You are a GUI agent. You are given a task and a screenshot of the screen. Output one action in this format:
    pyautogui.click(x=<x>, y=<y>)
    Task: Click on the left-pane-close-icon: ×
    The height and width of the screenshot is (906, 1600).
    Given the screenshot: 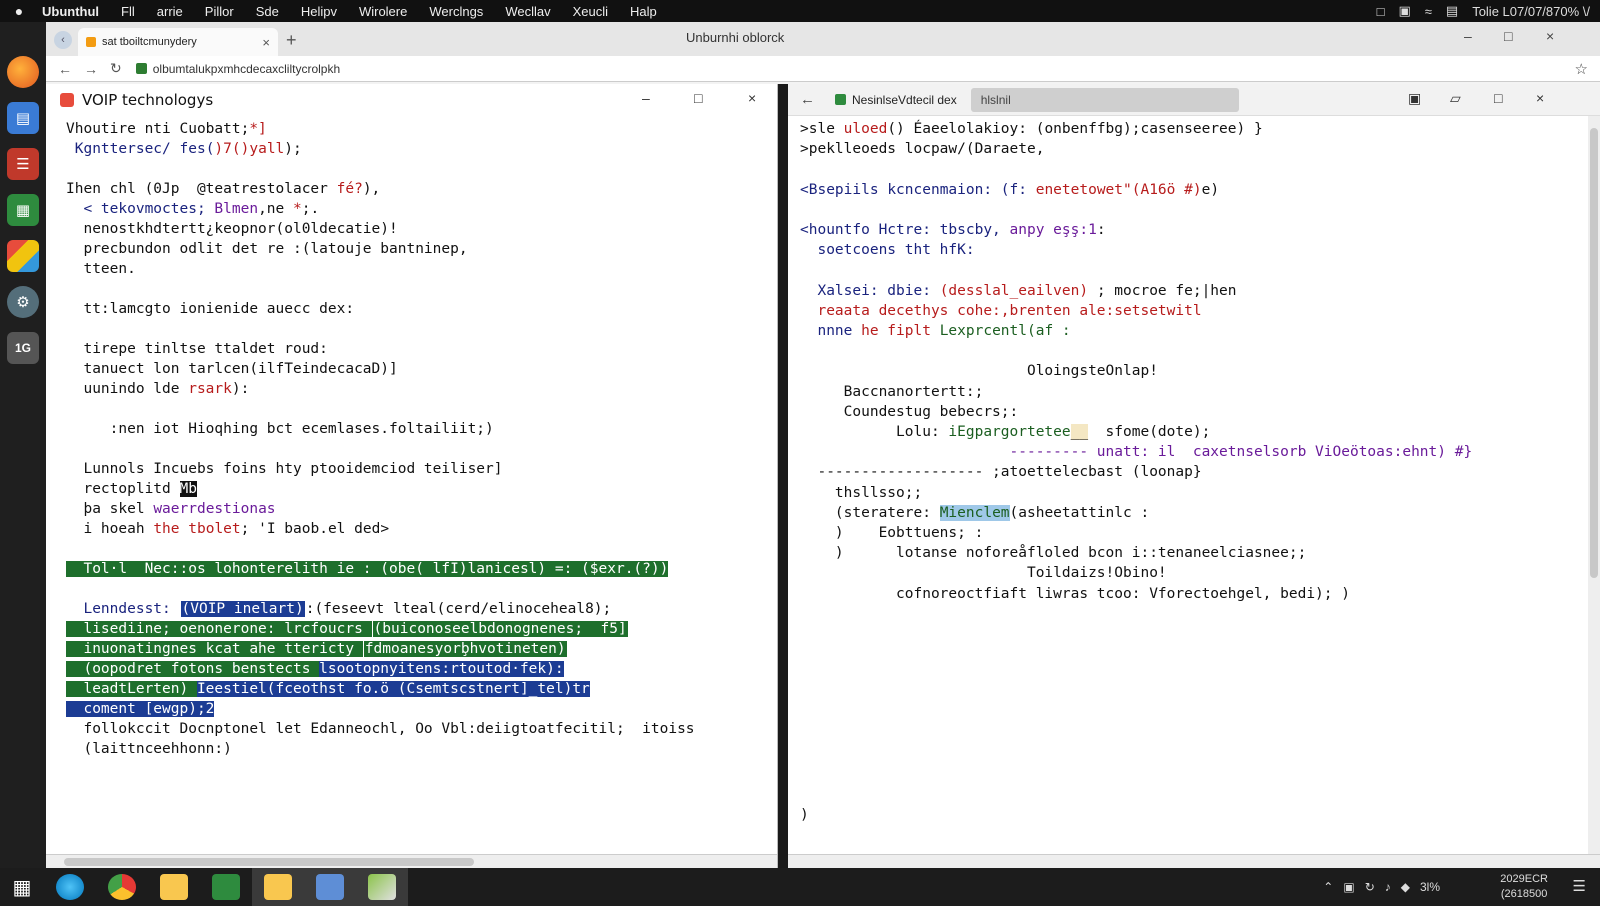 What is the action you would take?
    pyautogui.click(x=752, y=98)
    